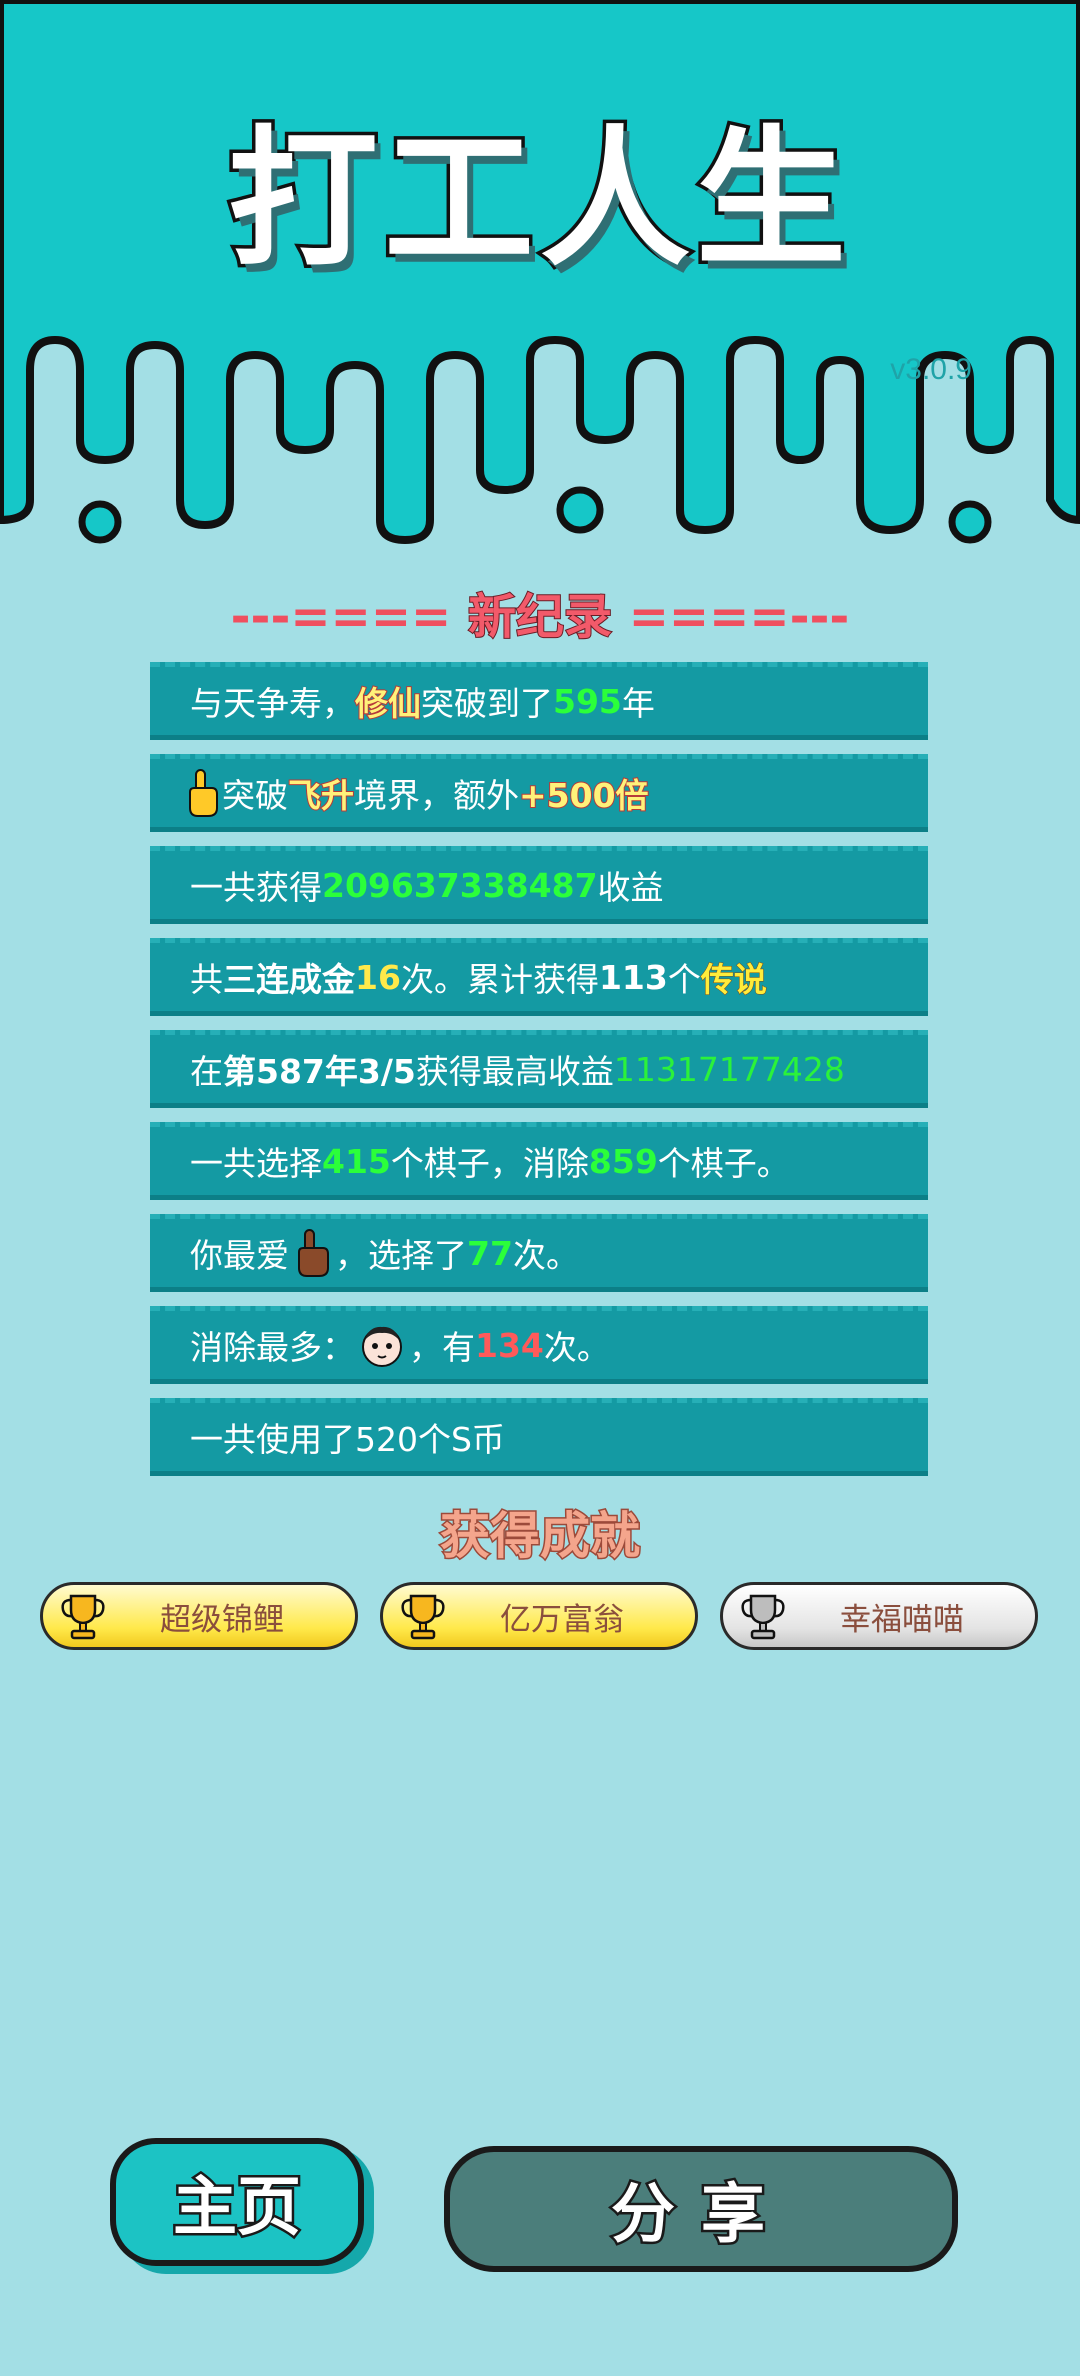 The height and width of the screenshot is (2376, 1080). Describe the element at coordinates (638, 703) in the screenshot. I see `stat-text: 年` at that location.